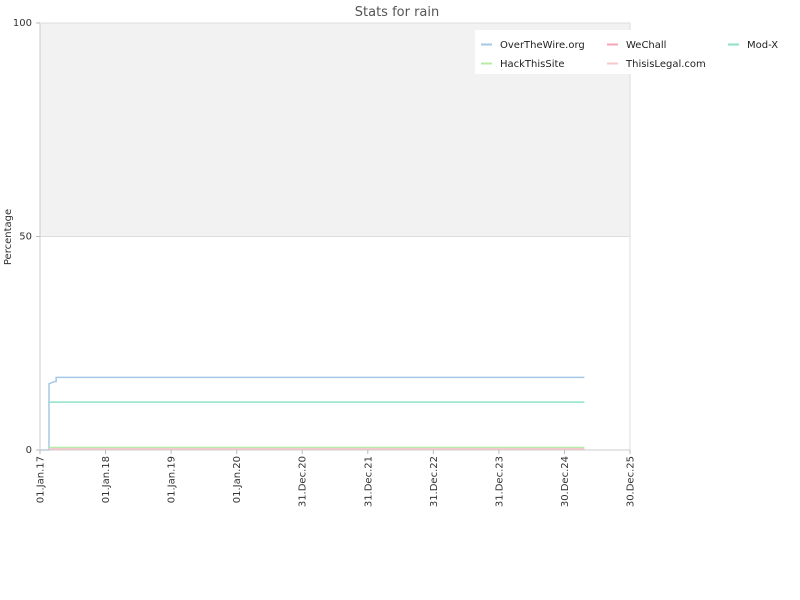 Image resolution: width=800 pixels, height=600 pixels. I want to click on y-axis-label: Percentage, so click(8, 237).